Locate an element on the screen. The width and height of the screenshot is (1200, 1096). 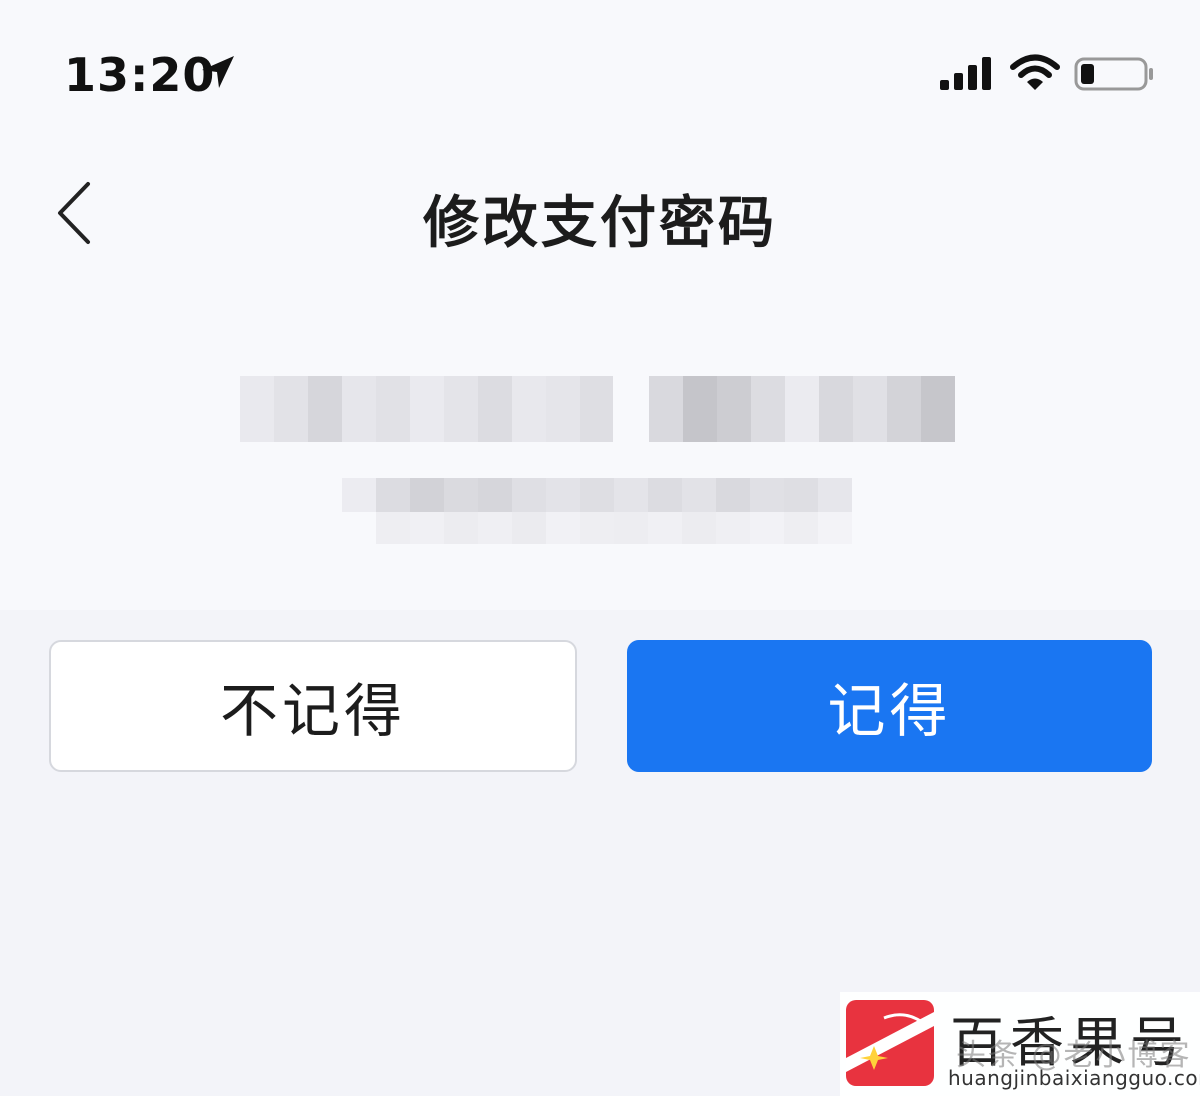
chevron-left-icon is located at coordinates (74, 213).